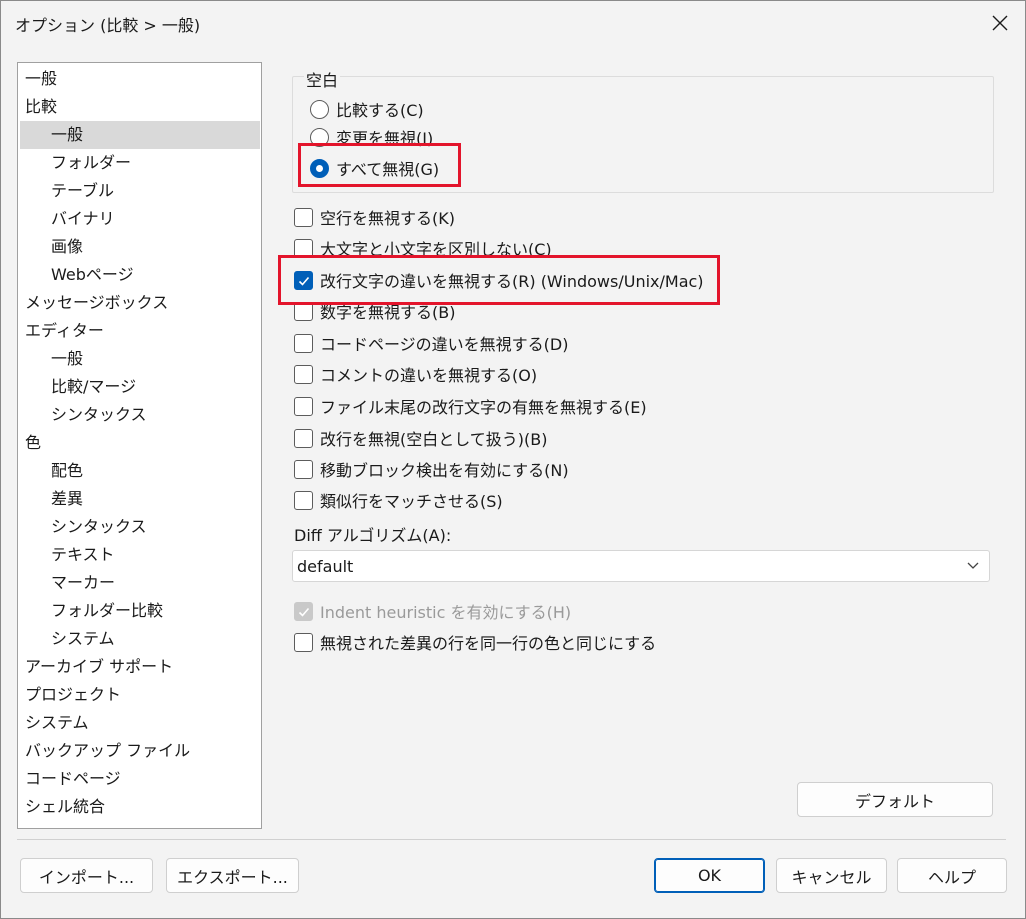 This screenshot has height=919, width=1026. I want to click on radio-indicator-selected, so click(319, 168).